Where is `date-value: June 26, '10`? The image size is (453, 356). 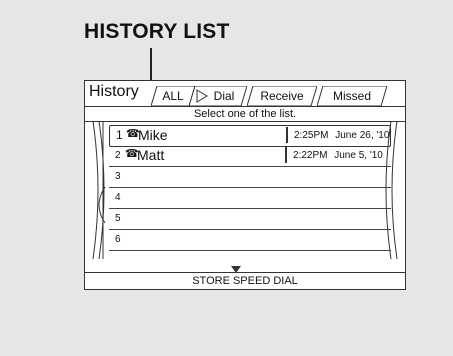 date-value: June 26, '10 is located at coordinates (362, 135).